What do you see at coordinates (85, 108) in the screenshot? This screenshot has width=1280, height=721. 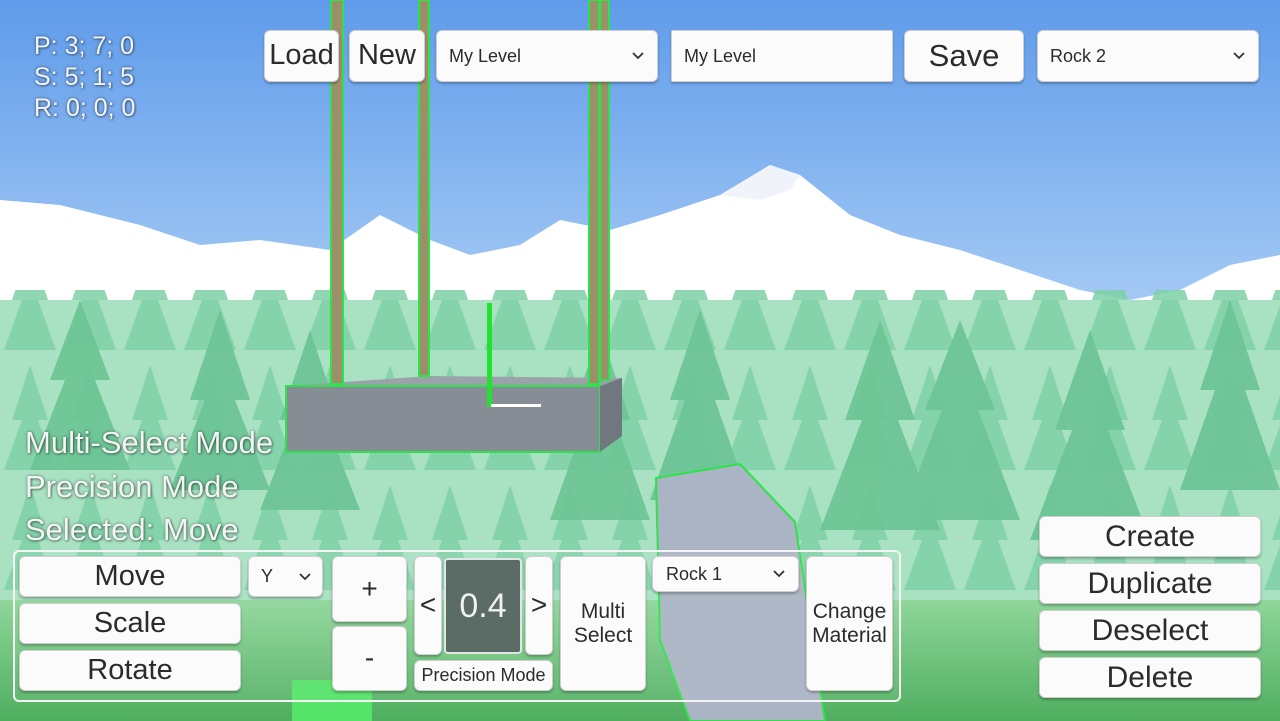 I see `rotation-readout: R: 0; 0; 0` at bounding box center [85, 108].